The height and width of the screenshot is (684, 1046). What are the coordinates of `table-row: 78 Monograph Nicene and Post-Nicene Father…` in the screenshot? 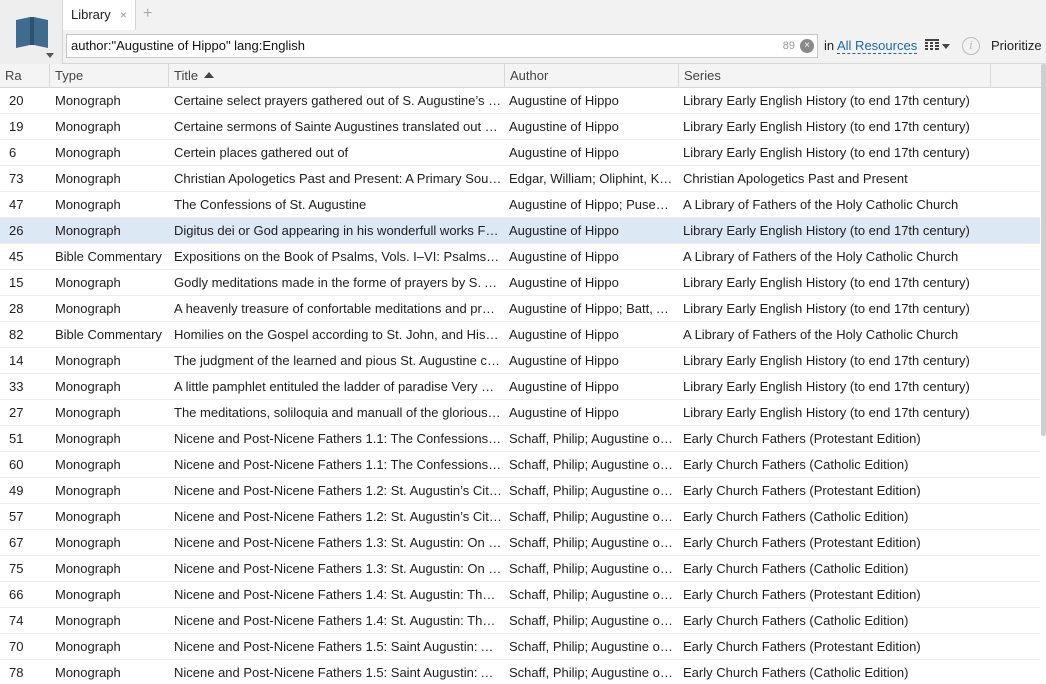 It's located at (520, 672).